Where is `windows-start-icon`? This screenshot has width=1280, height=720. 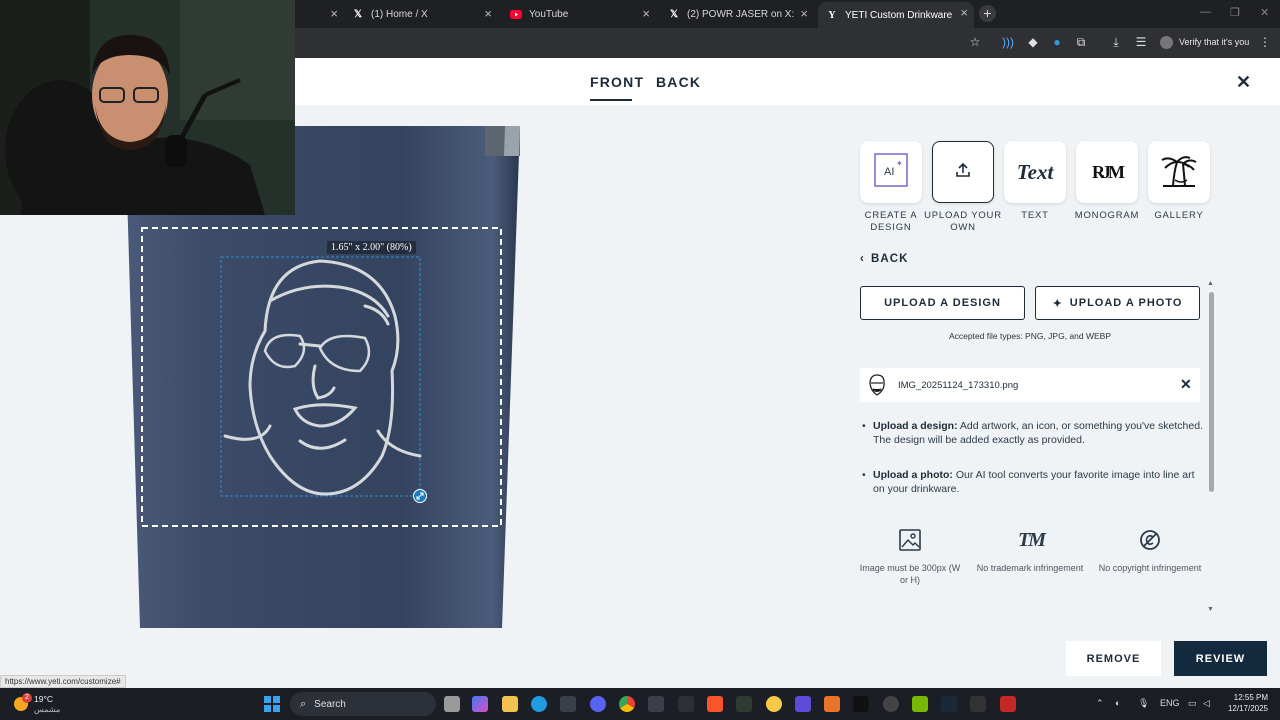
windows-start-icon is located at coordinates (272, 704).